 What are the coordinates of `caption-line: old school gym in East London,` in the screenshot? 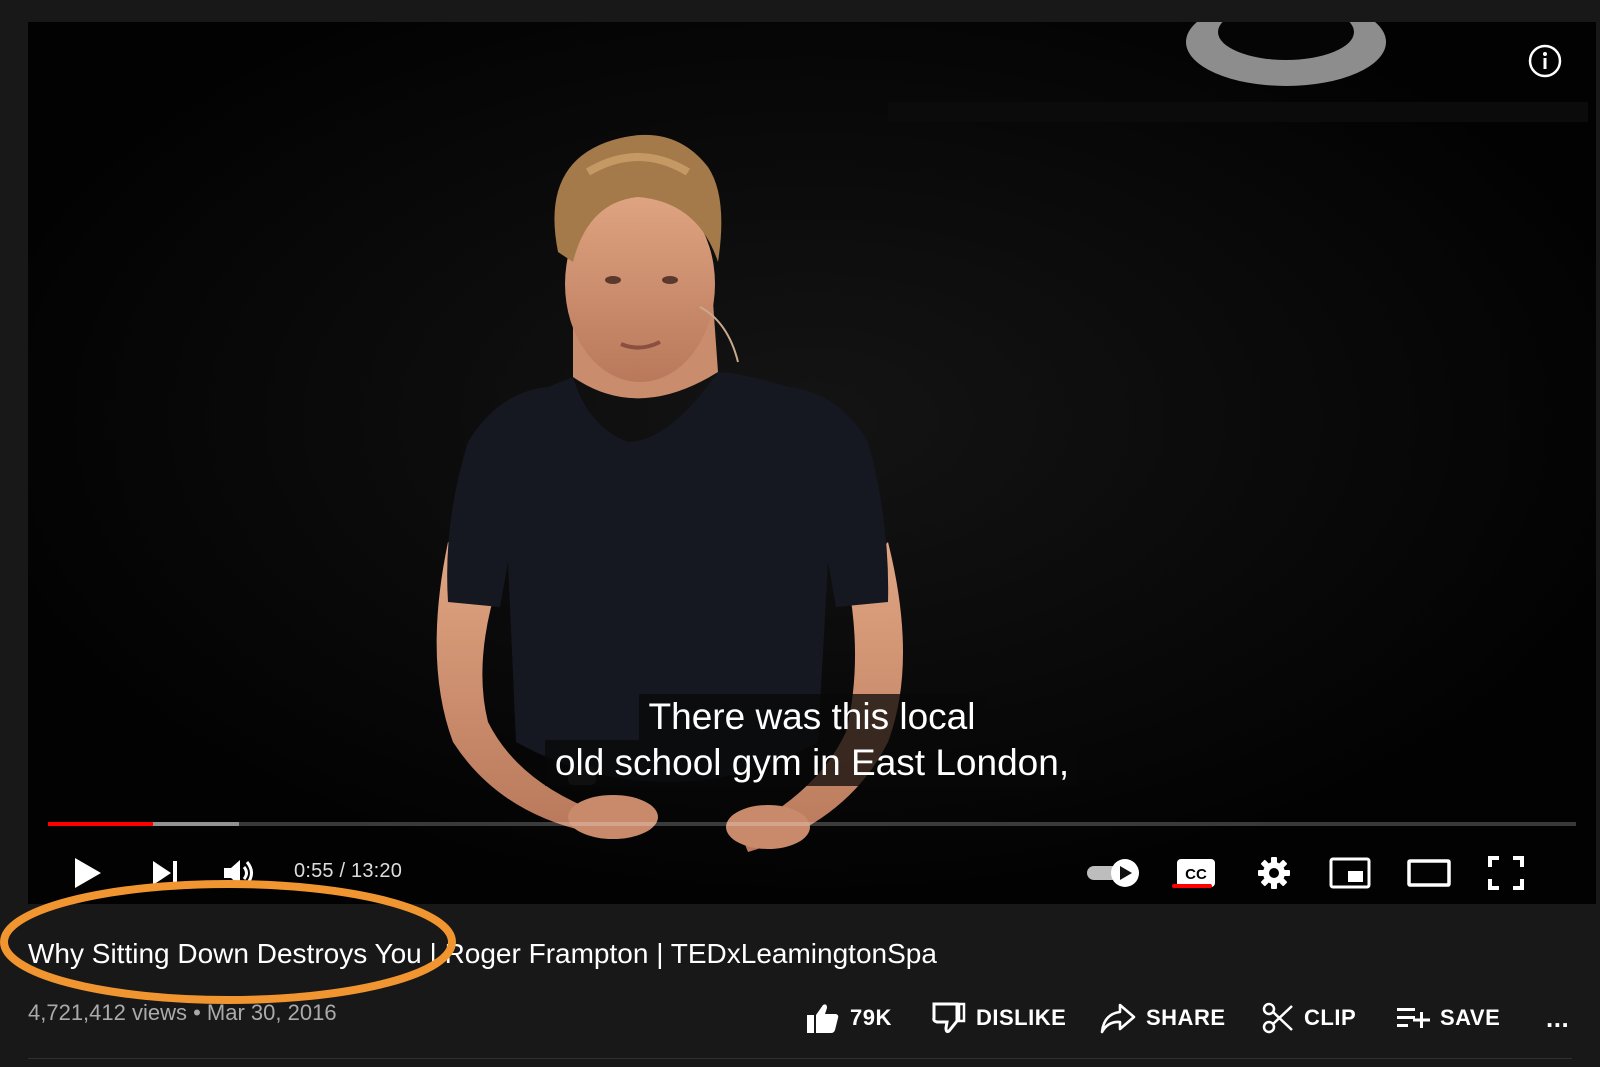 It's located at (812, 763).